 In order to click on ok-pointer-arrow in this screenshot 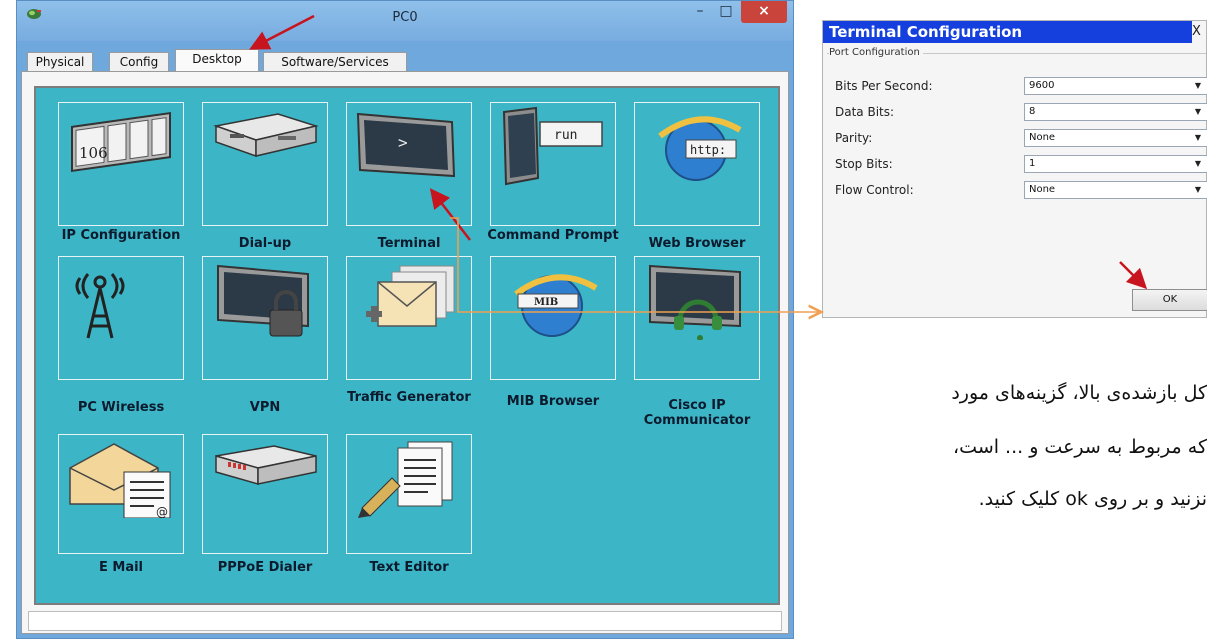, I will do `click(1133, 275)`.